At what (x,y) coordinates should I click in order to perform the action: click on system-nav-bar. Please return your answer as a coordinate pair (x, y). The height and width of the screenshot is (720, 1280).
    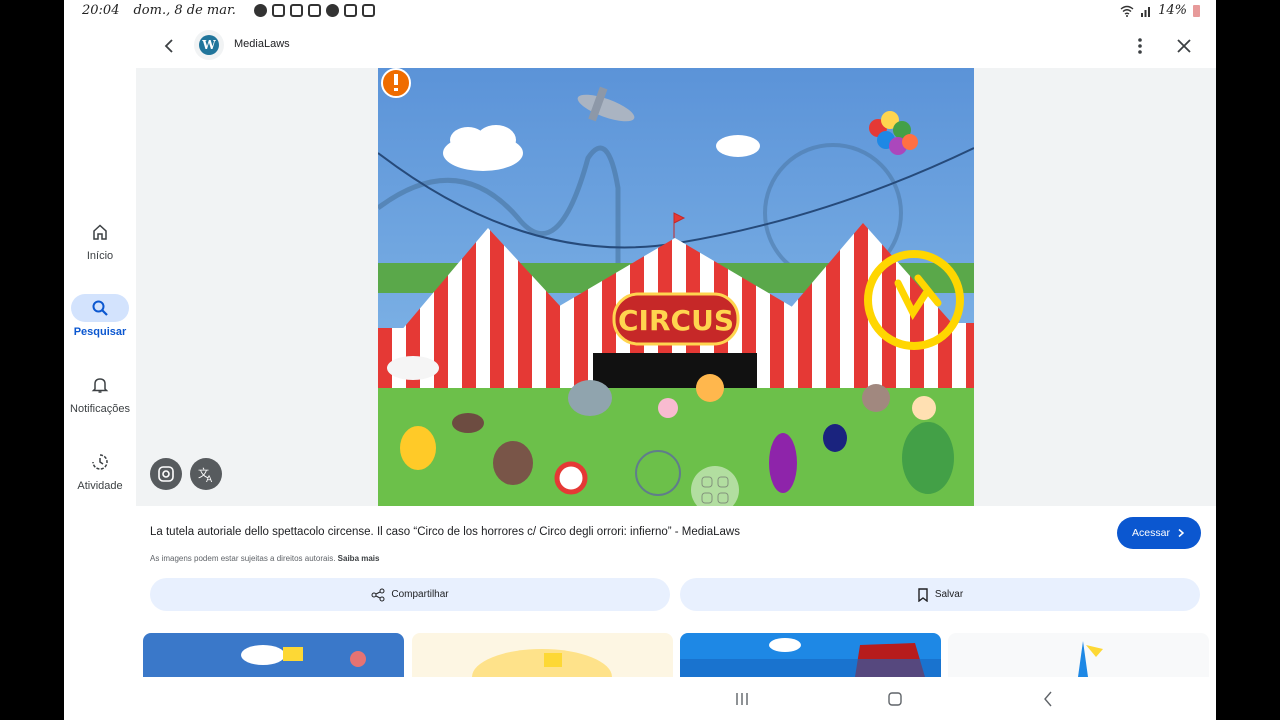
    Looking at the image, I should click on (640, 698).